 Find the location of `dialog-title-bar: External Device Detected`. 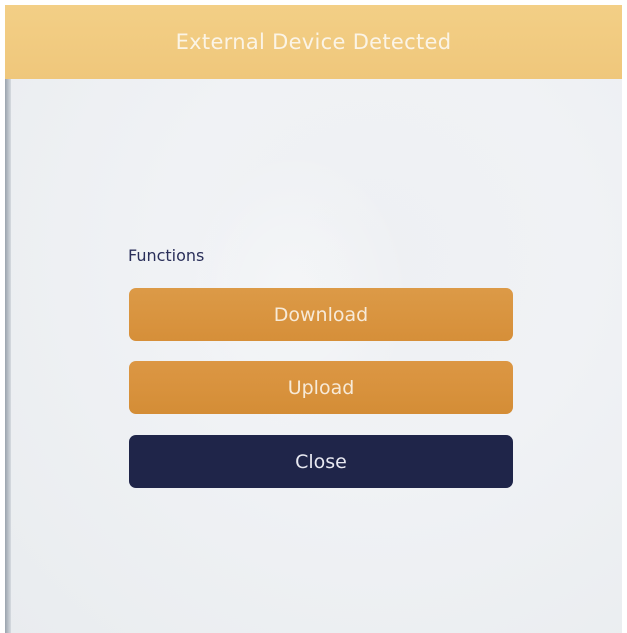

dialog-title-bar: External Device Detected is located at coordinates (313, 42).